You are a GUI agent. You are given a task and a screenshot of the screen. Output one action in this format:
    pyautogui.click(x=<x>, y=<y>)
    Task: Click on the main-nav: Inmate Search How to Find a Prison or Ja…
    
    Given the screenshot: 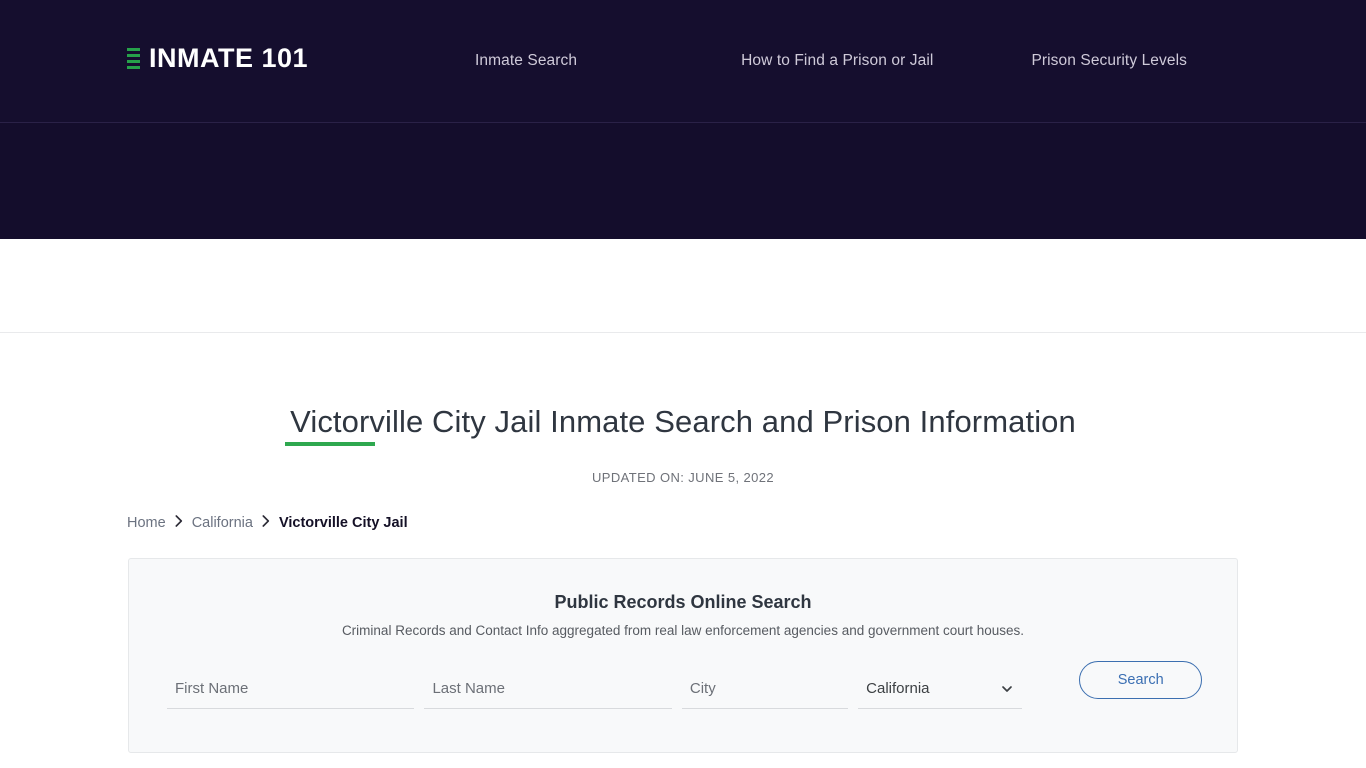 What is the action you would take?
    pyautogui.click(x=831, y=61)
    